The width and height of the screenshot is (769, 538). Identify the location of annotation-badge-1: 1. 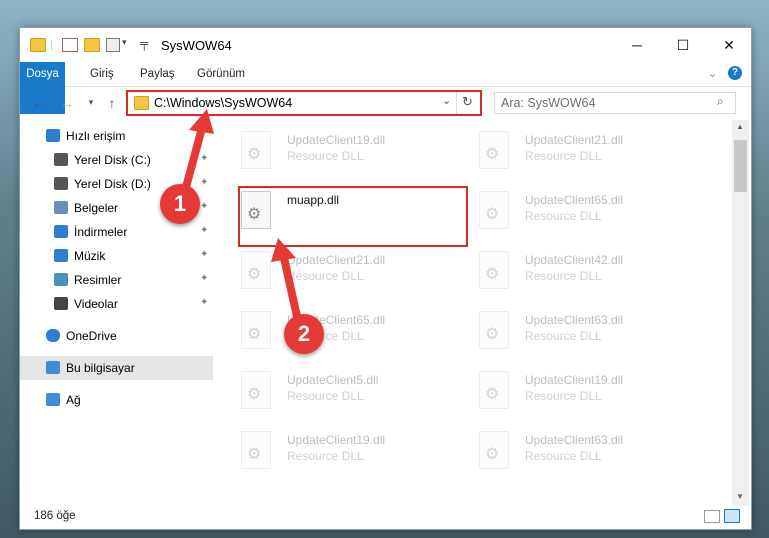
(180, 204).